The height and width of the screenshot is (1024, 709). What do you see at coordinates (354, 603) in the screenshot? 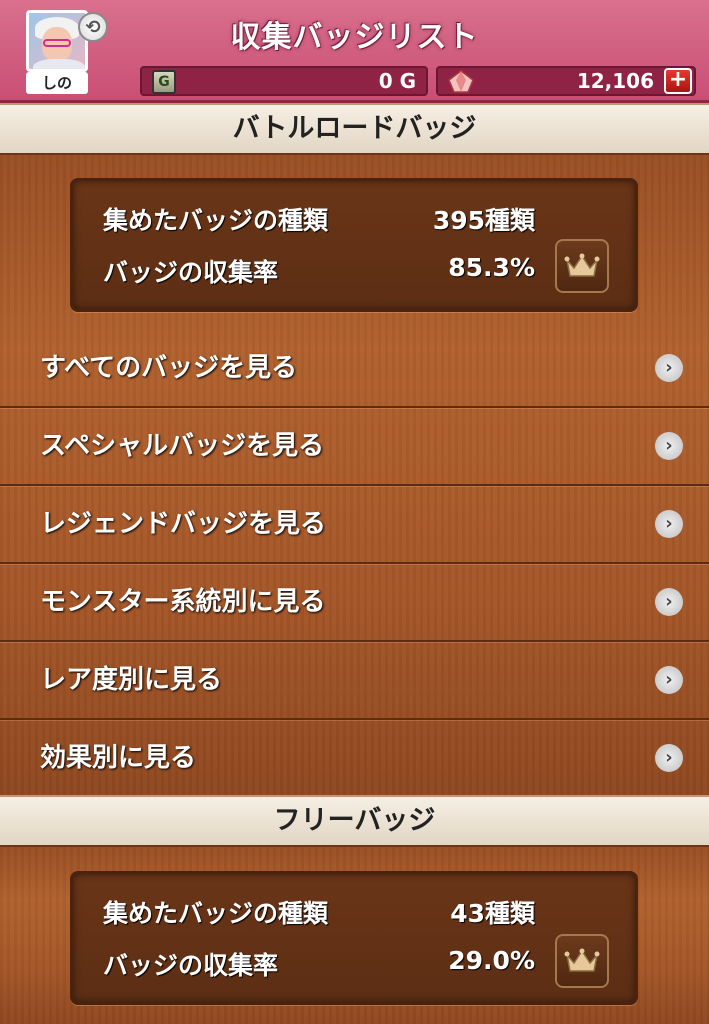
I see `menu-item-by-monster-type: モンスター系統別に見る ›` at bounding box center [354, 603].